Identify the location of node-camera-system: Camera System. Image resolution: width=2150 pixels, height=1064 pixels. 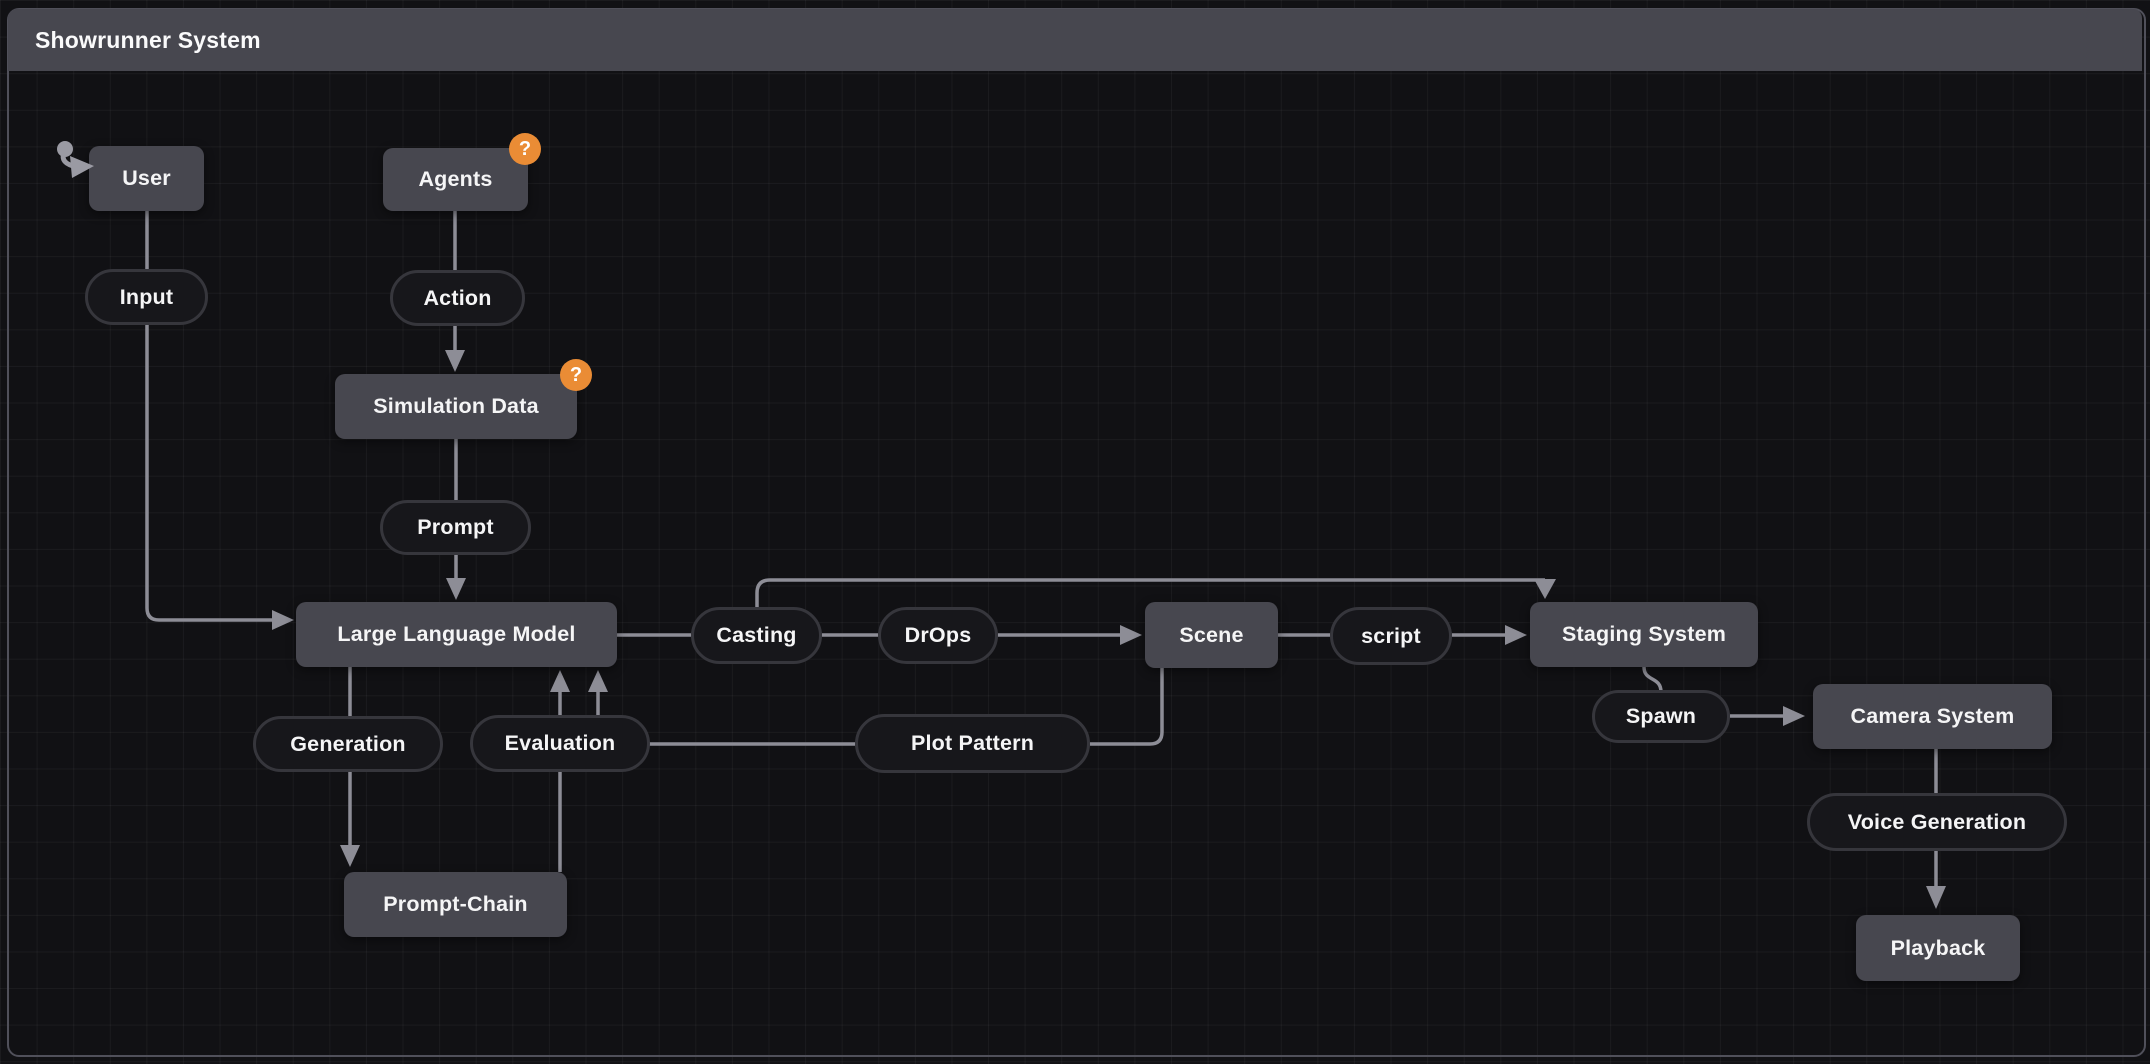
(1932, 716).